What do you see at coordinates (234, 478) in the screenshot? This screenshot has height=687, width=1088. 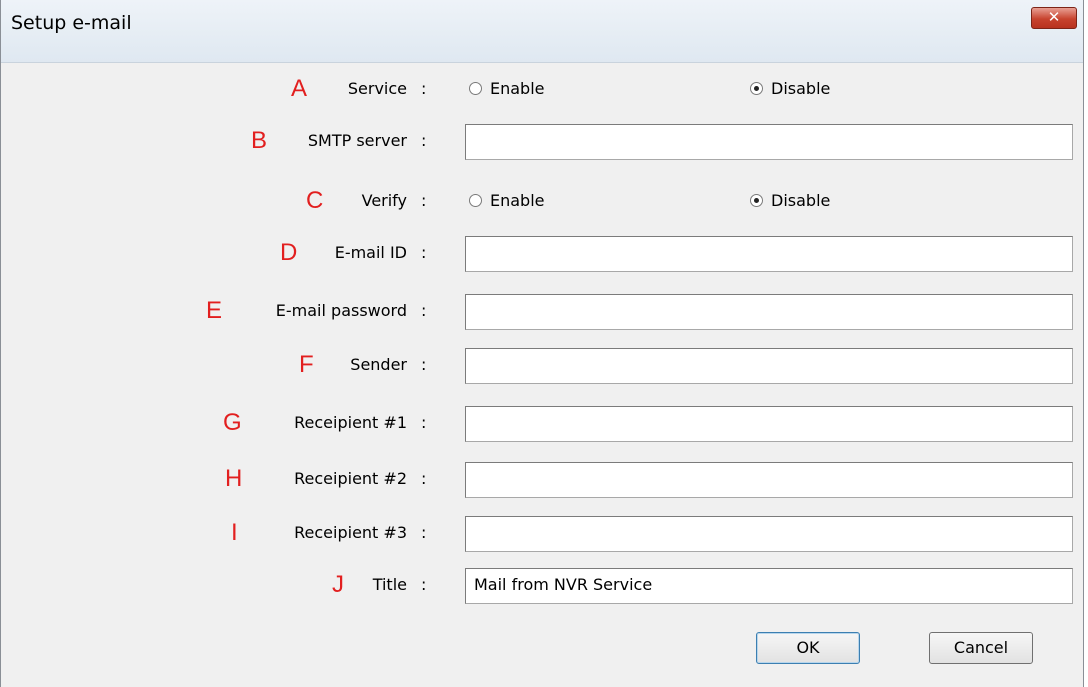 I see `annotation-letter-h: H` at bounding box center [234, 478].